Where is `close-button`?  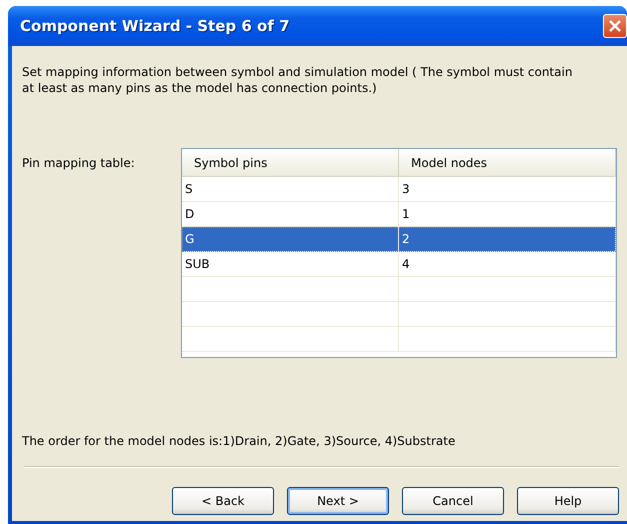 close-button is located at coordinates (615, 26).